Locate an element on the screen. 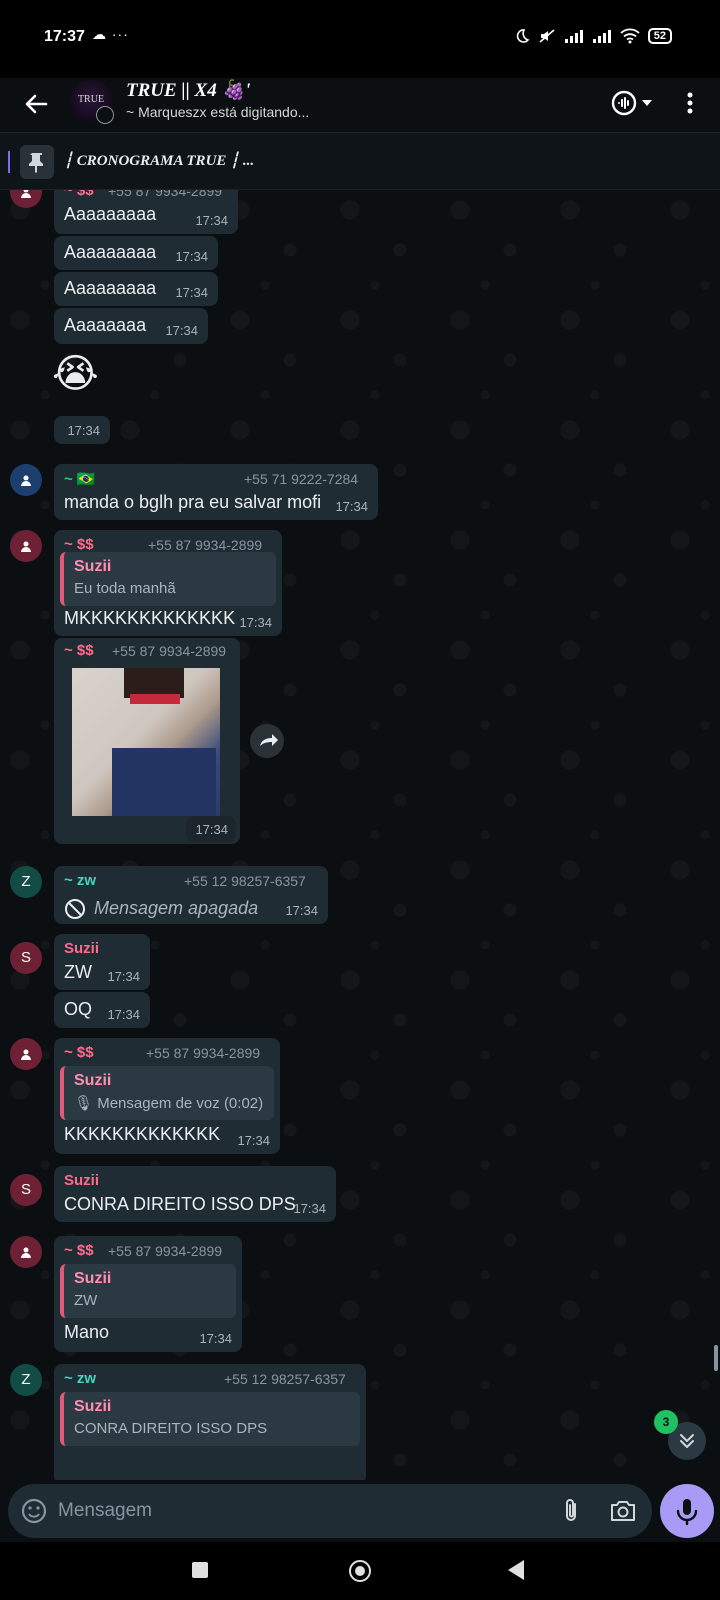 The width and height of the screenshot is (720, 1600). image-thumbnail is located at coordinates (146, 742).